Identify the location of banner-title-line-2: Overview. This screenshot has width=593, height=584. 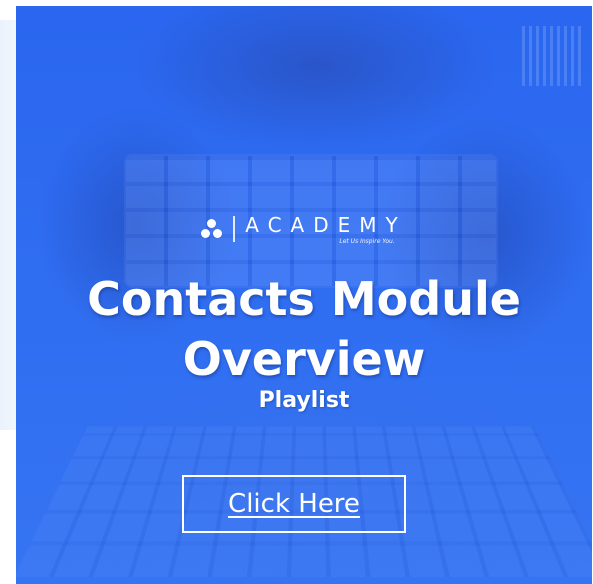
(304, 359).